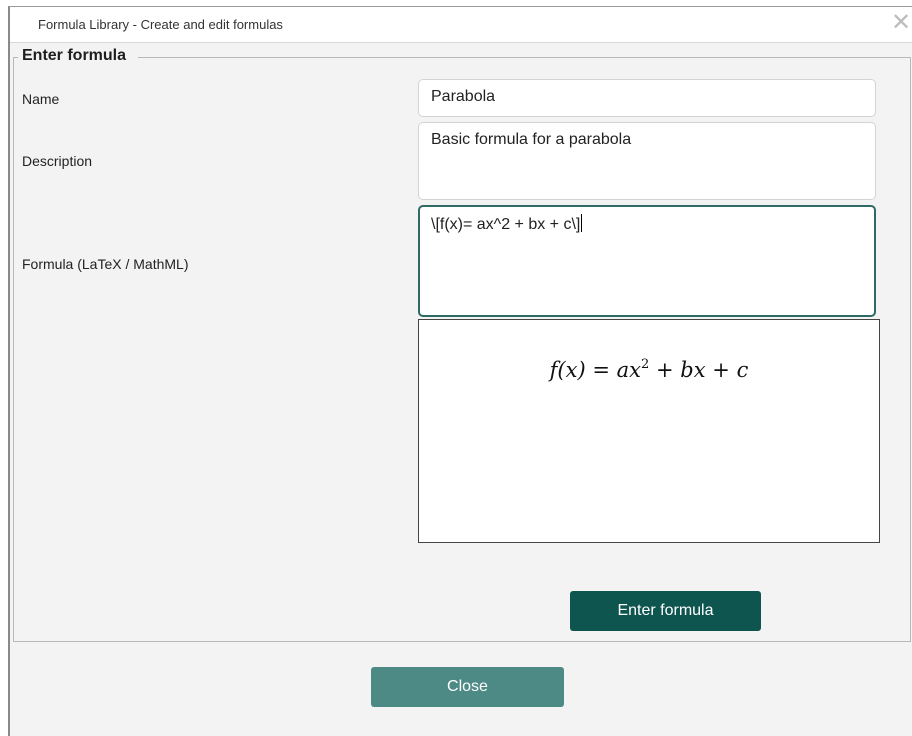 The height and width of the screenshot is (736, 912). What do you see at coordinates (647, 98) in the screenshot?
I see `name-input: Parabola` at bounding box center [647, 98].